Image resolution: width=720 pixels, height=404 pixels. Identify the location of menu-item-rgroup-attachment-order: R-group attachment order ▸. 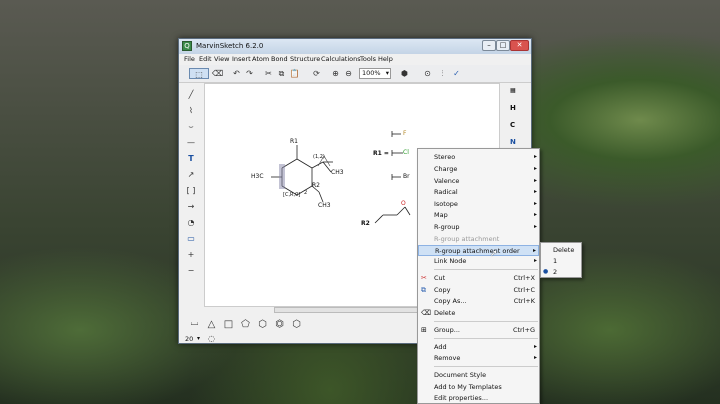
(478, 250).